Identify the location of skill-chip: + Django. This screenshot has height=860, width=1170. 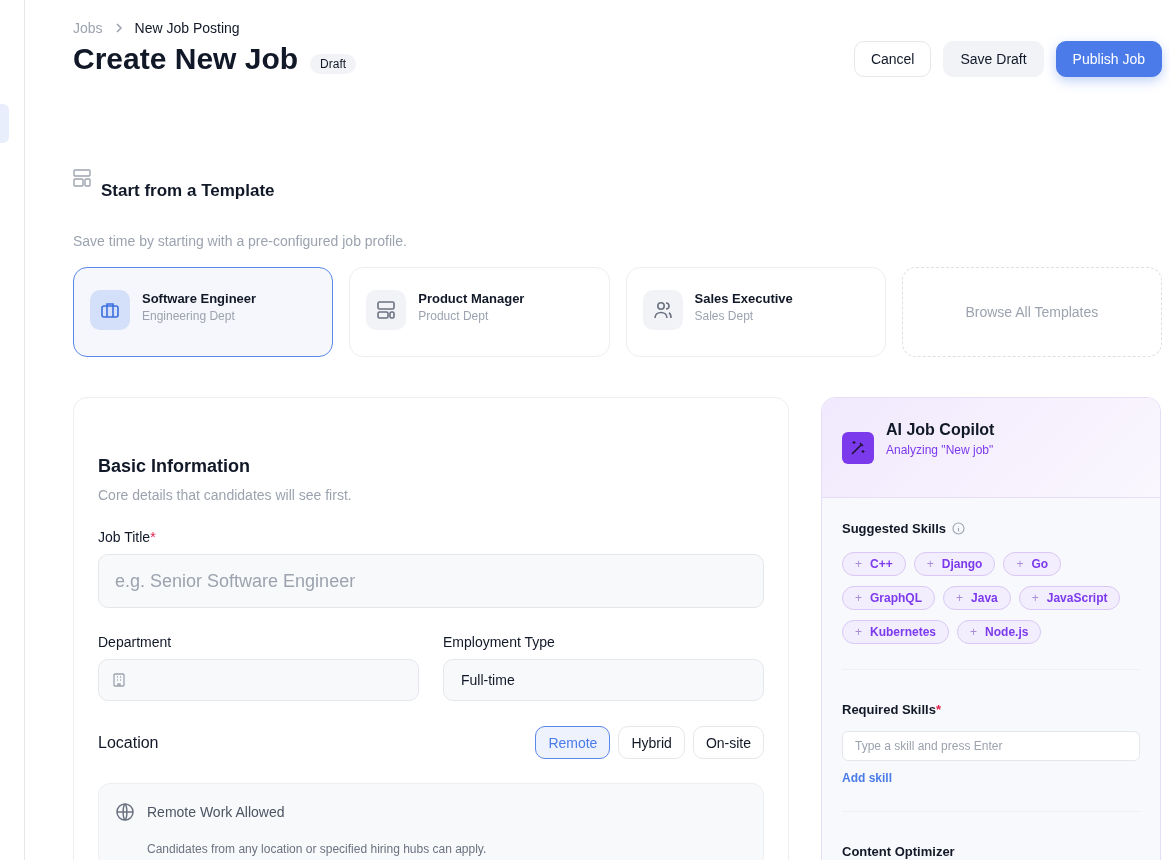
(954, 564).